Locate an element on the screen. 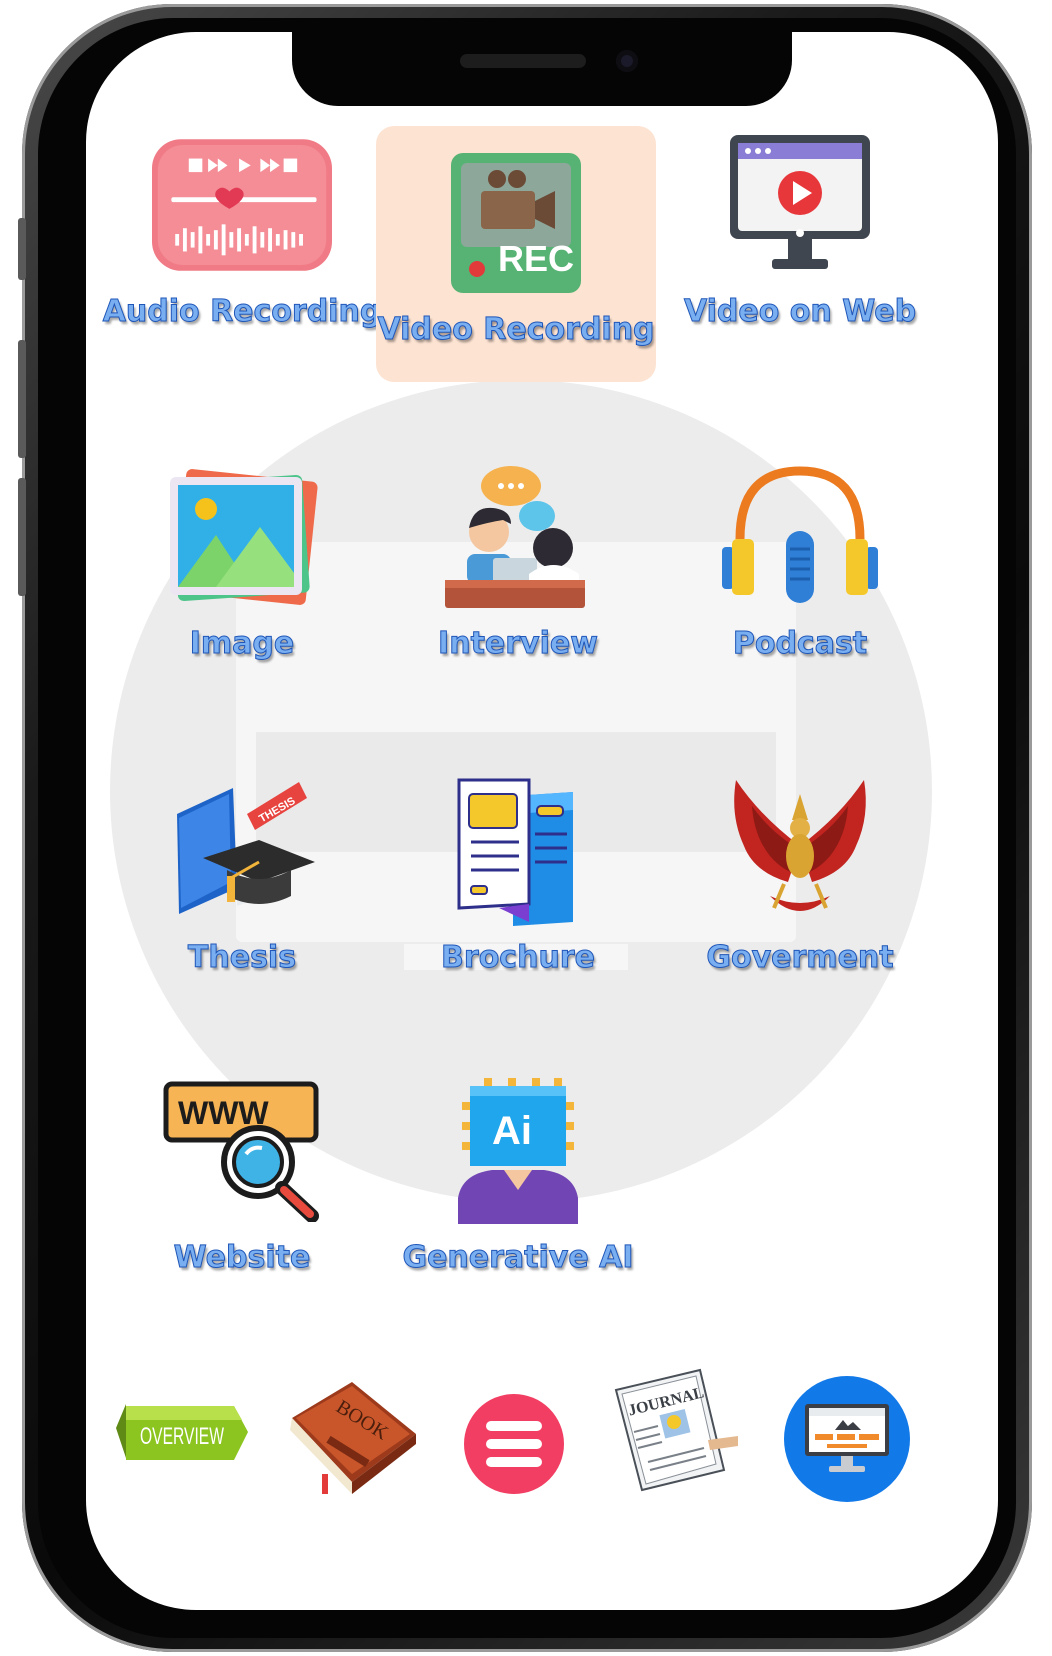  ai-chip-person-icon: Ai is located at coordinates (518, 1151).